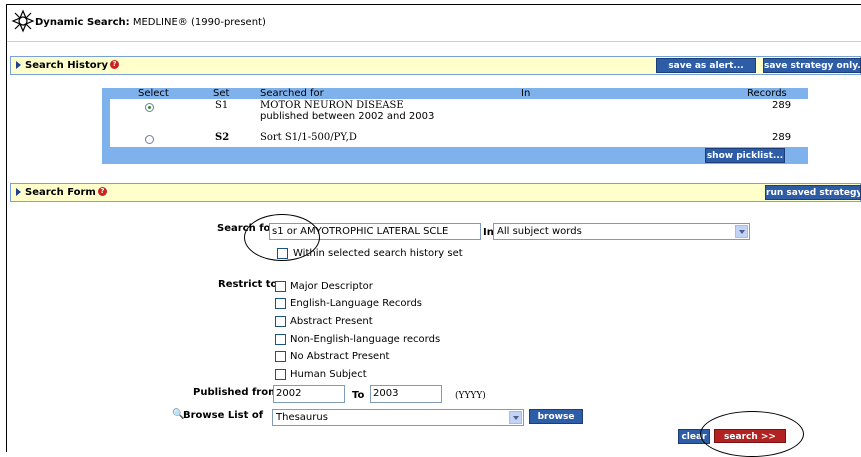 Image resolution: width=861 pixels, height=457 pixels. I want to click on clear-button: clear, so click(694, 436).